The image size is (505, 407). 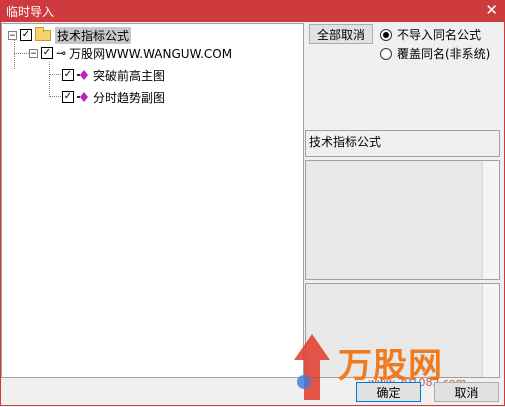 I want to click on source-checkbox: ✓, so click(x=47, y=53).